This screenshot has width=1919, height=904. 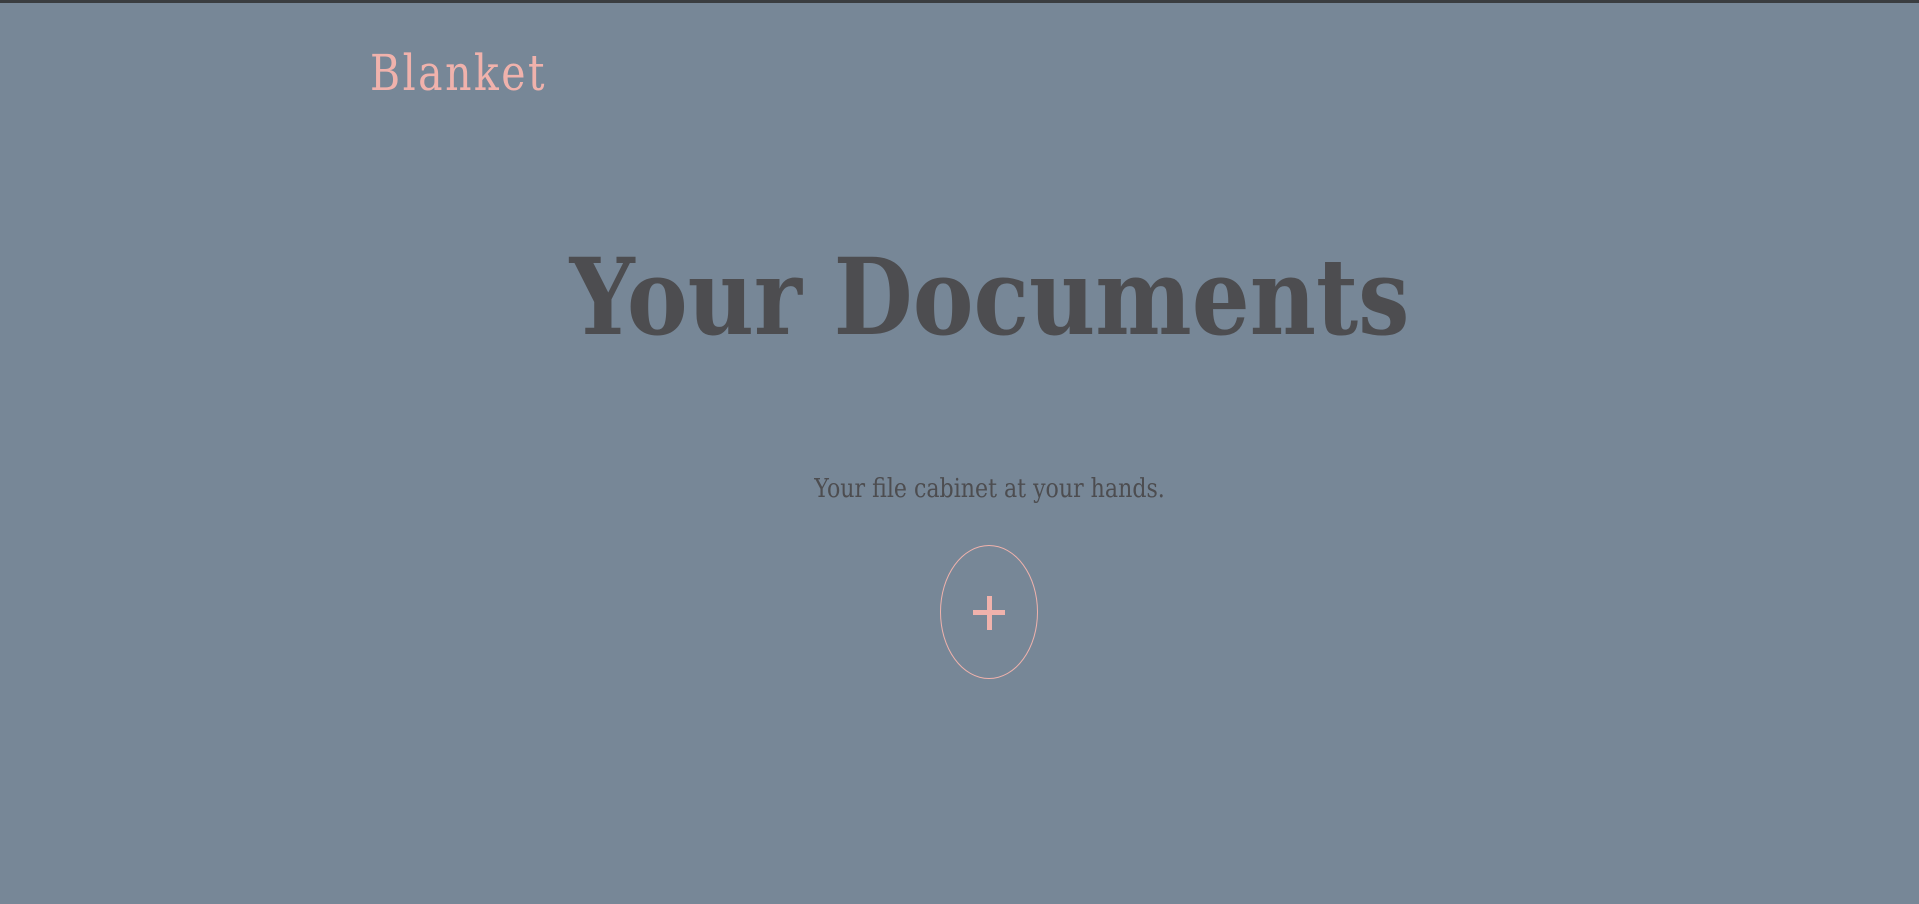 I want to click on page-title: Your Documents, so click(x=989, y=296).